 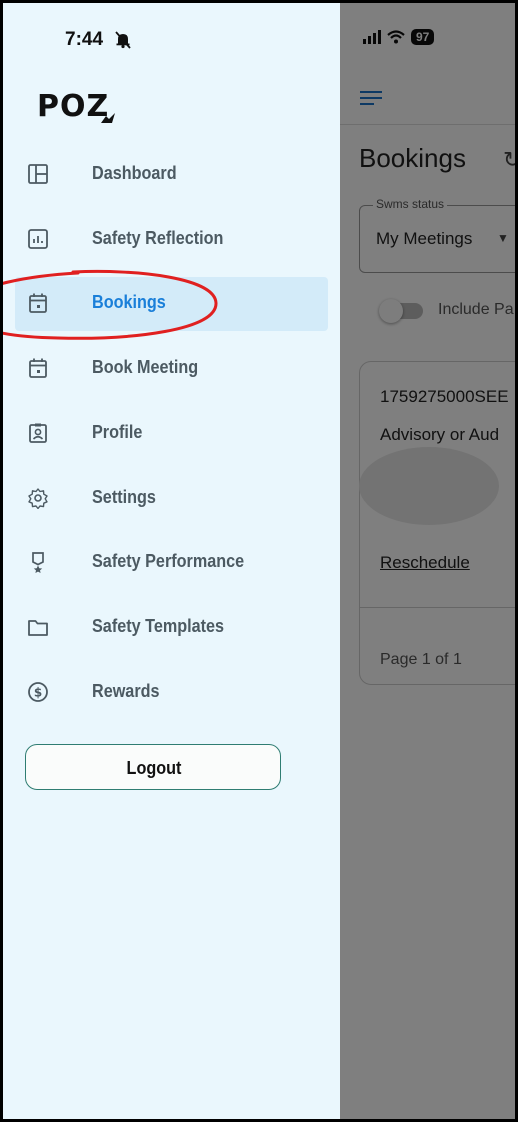 I want to click on nav-label-settings: Settings, so click(x=124, y=497).